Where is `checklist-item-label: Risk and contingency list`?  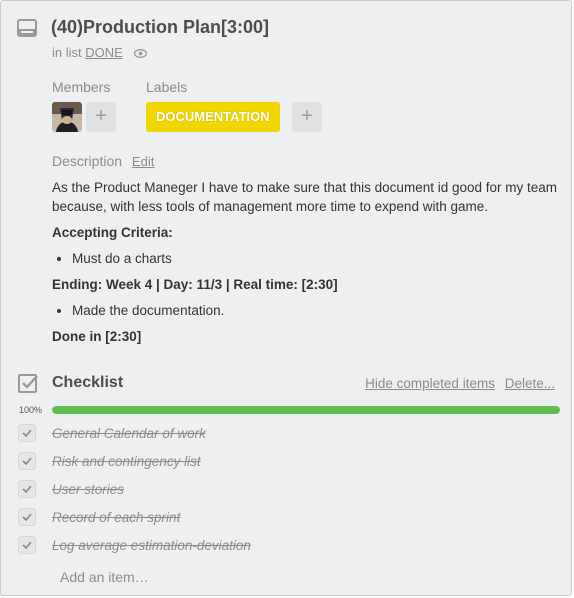 checklist-item-label: Risk and contingency list is located at coordinates (126, 461).